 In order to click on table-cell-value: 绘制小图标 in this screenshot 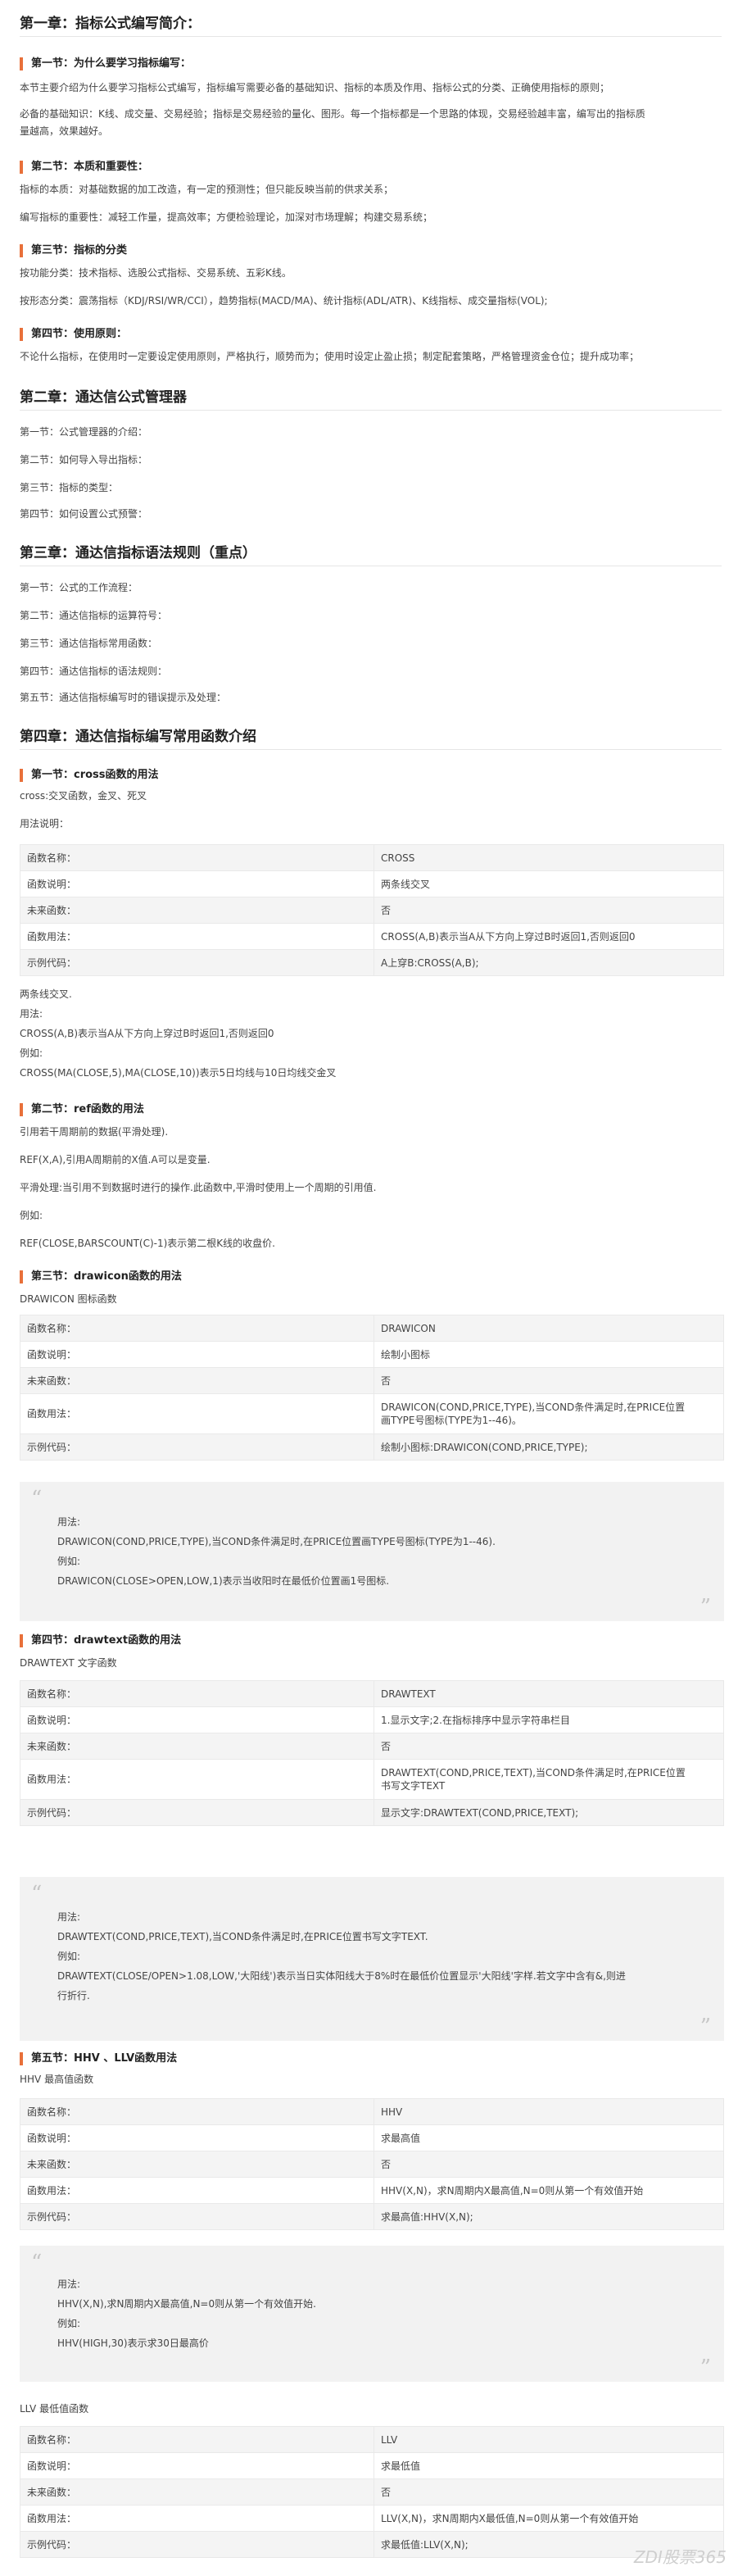, I will do `click(549, 1354)`.